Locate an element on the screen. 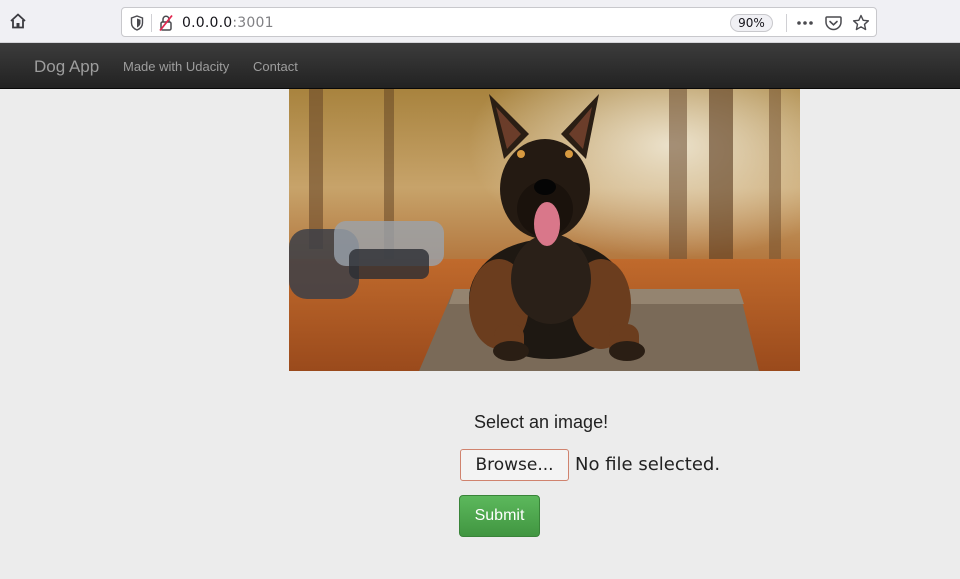 The image size is (960, 579). shield-icon is located at coordinates (137, 23).